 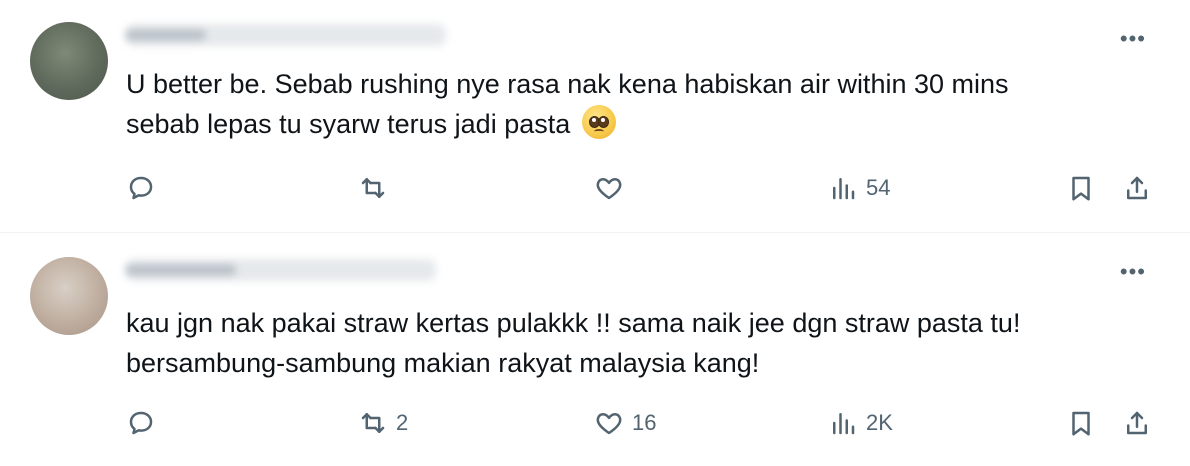 I want to click on pleading-face-emoji-icon, so click(x=598, y=122).